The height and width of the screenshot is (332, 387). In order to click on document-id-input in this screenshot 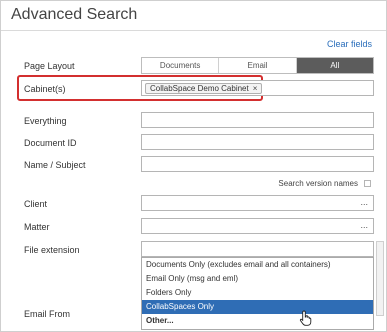, I will do `click(257, 142)`.